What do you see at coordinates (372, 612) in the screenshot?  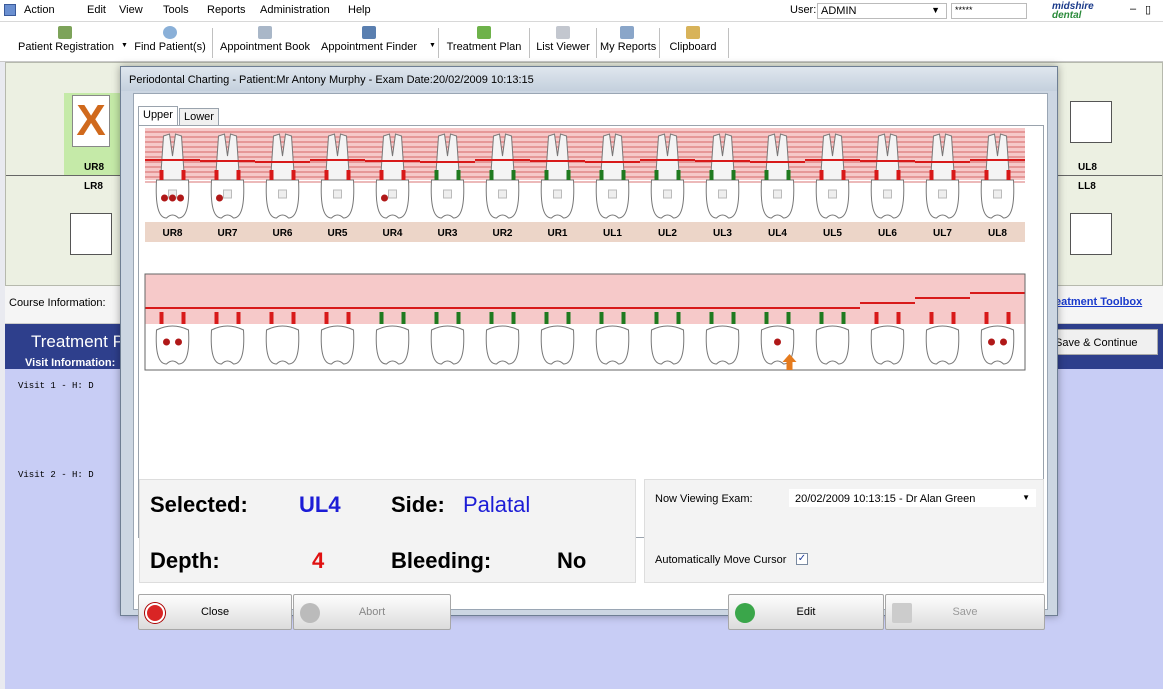 I see `abort-button: Abort` at bounding box center [372, 612].